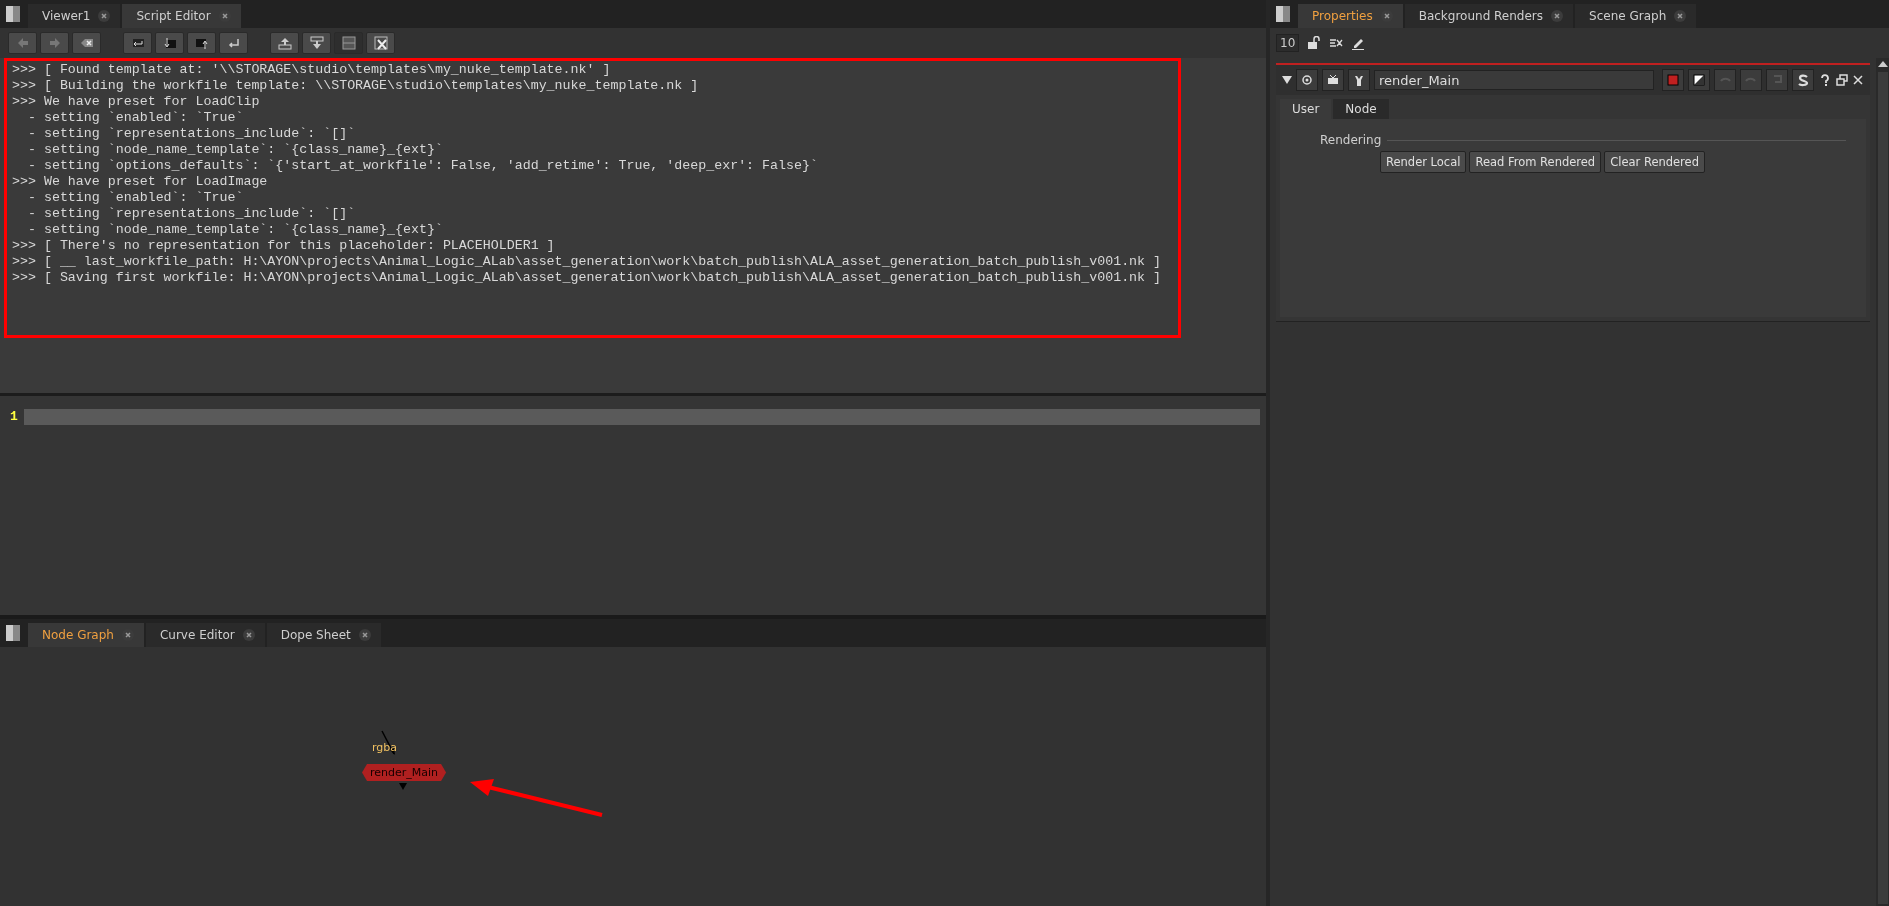 The height and width of the screenshot is (906, 1889). Describe the element at coordinates (1351, 140) in the screenshot. I see `section-label: Rendering` at that location.